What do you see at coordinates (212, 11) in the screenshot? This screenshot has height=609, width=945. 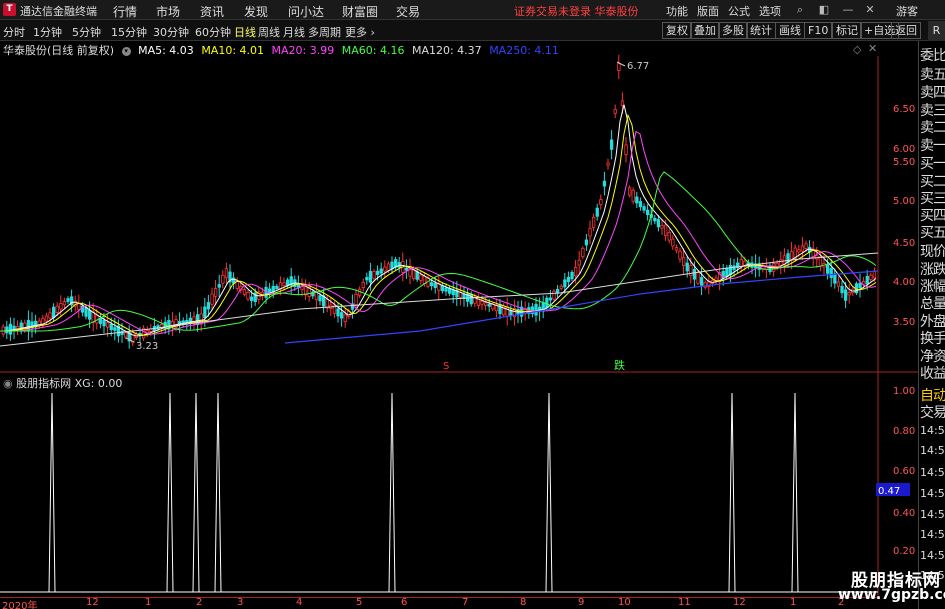 I see `menu-zixun: 资讯` at bounding box center [212, 11].